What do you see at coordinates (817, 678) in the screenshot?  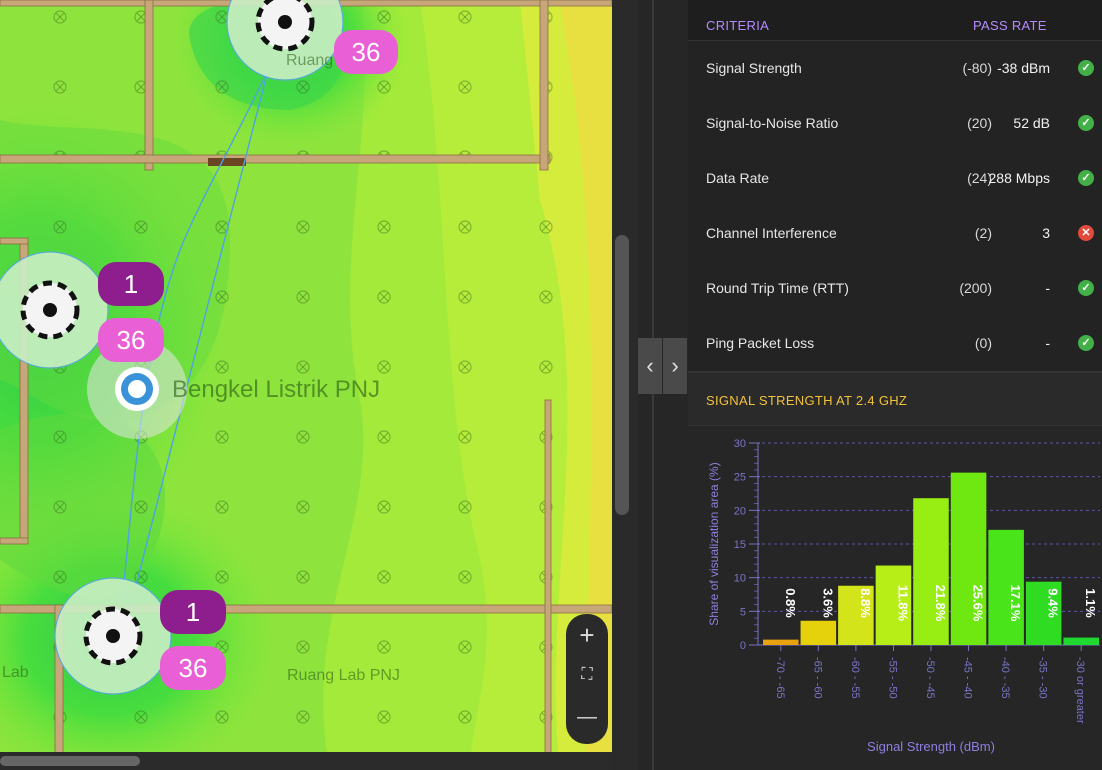 I see `x-tick-label: -65 - -60` at bounding box center [817, 678].